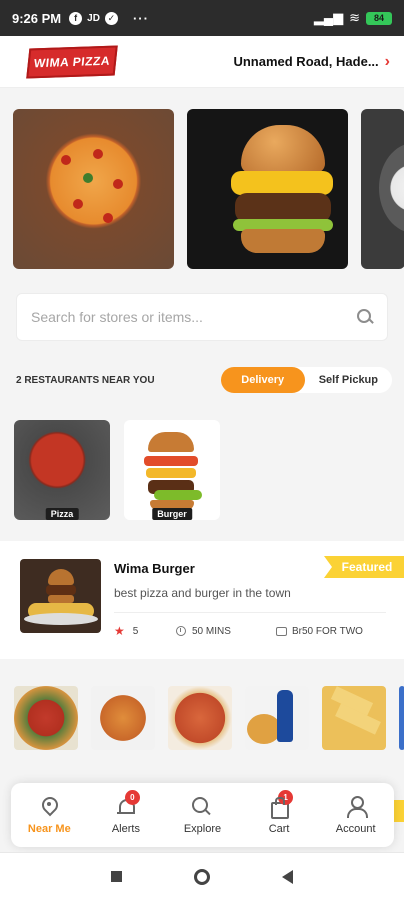 This screenshot has width=404, height=900. Describe the element at coordinates (72, 61) in the screenshot. I see `brand-logo: WIMA PIZZA` at that location.